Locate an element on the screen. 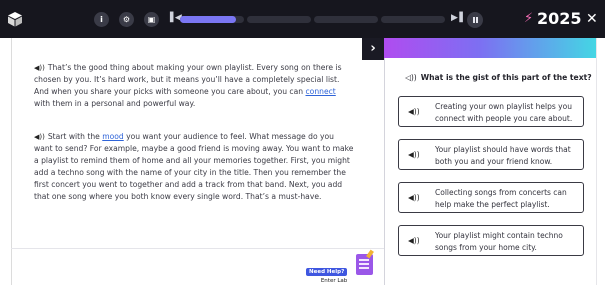 The width and height of the screenshot is (605, 285). progress-fill is located at coordinates (208, 19).